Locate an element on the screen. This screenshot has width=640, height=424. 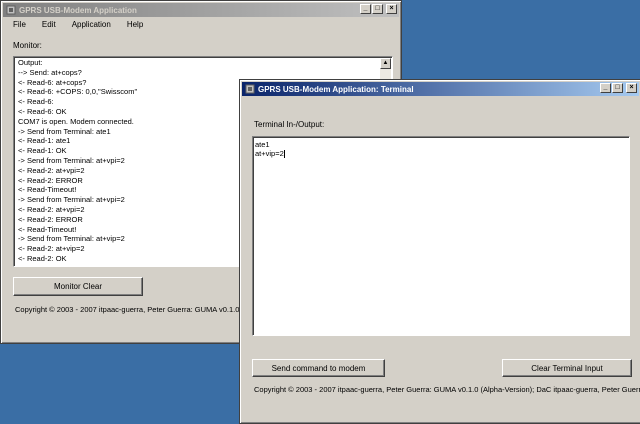
menu-edit: Edit is located at coordinates (49, 24).